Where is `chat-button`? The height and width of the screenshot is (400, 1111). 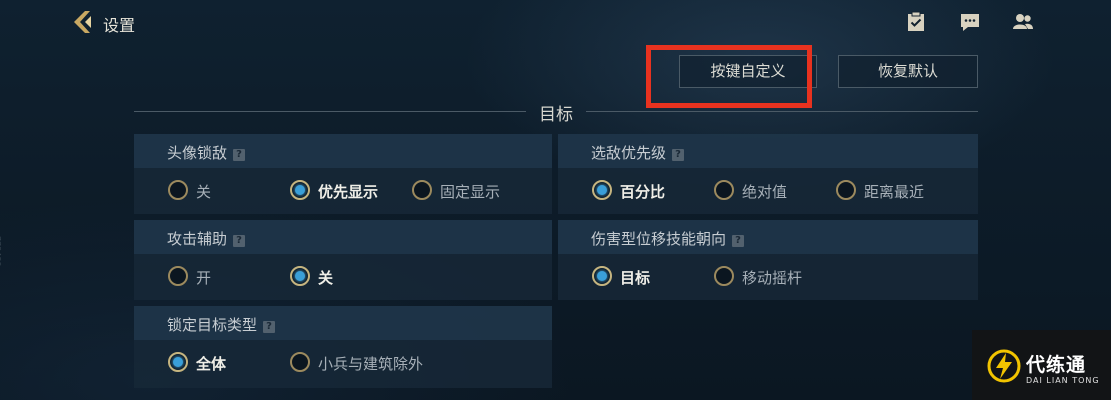 chat-button is located at coordinates (970, 22).